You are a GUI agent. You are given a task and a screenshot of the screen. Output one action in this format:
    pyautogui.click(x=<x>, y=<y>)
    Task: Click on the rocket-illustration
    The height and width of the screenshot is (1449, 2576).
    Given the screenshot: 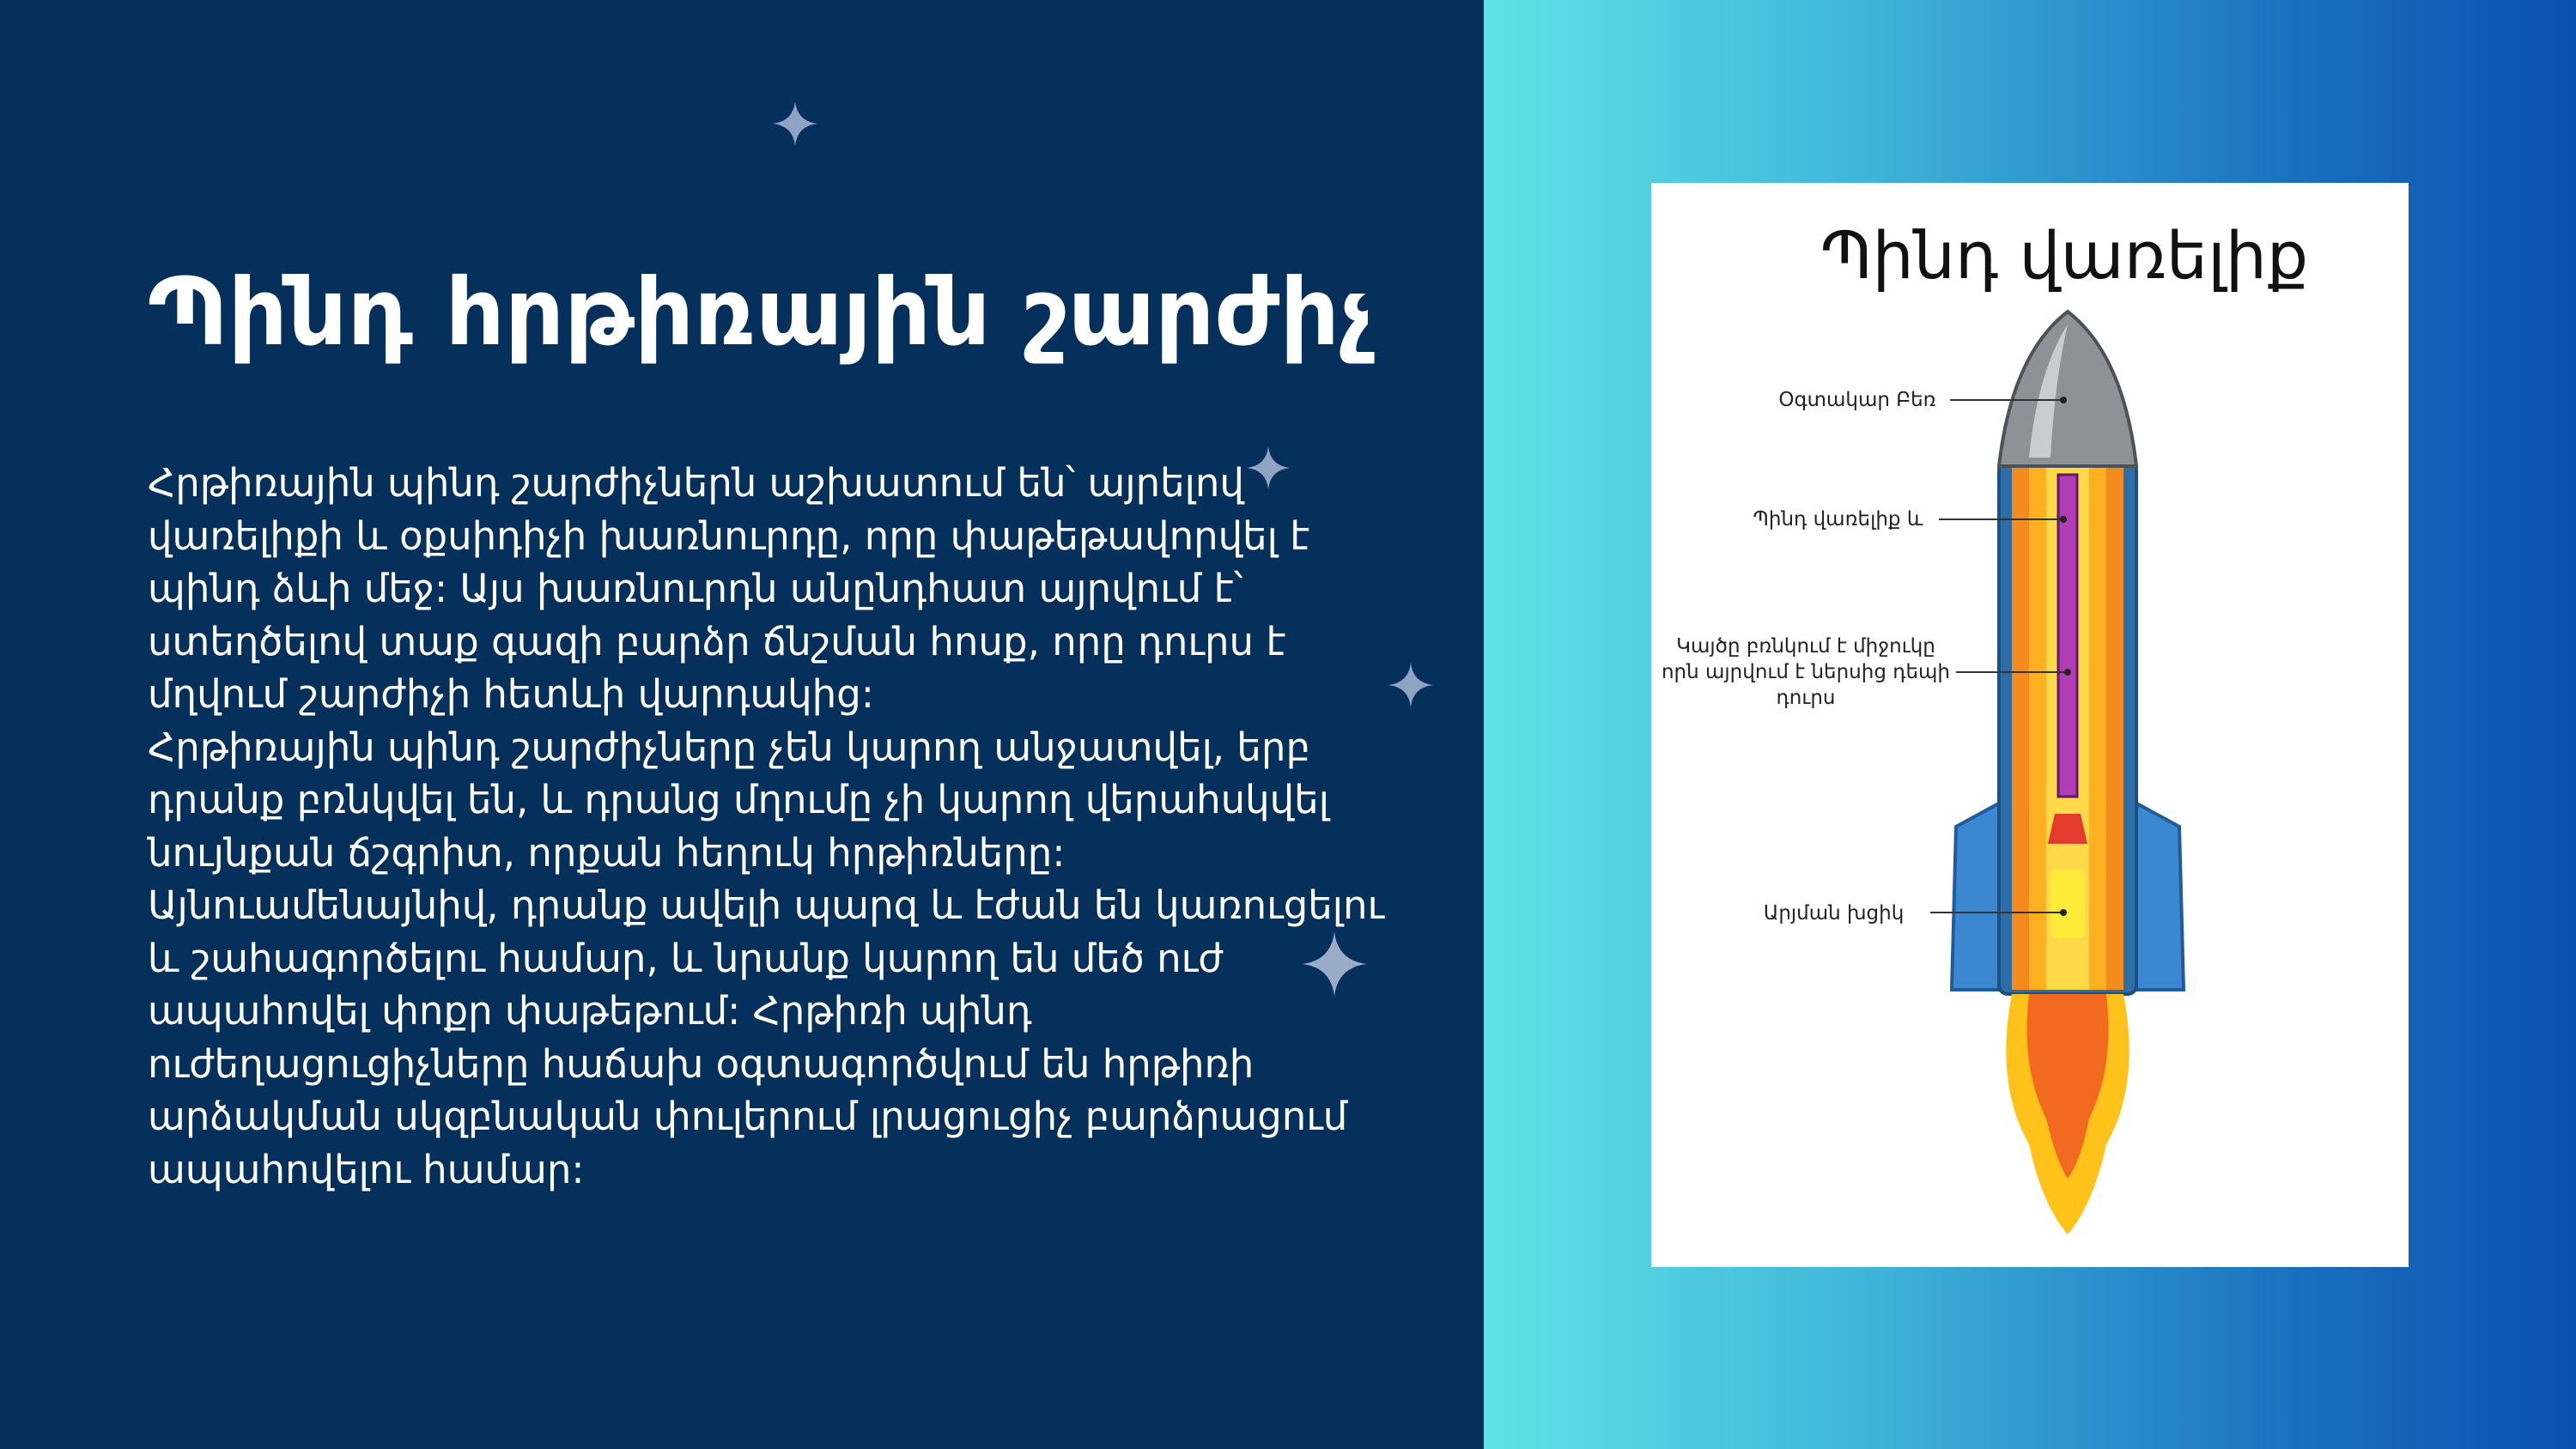 What is the action you would take?
    pyautogui.click(x=2058, y=771)
    